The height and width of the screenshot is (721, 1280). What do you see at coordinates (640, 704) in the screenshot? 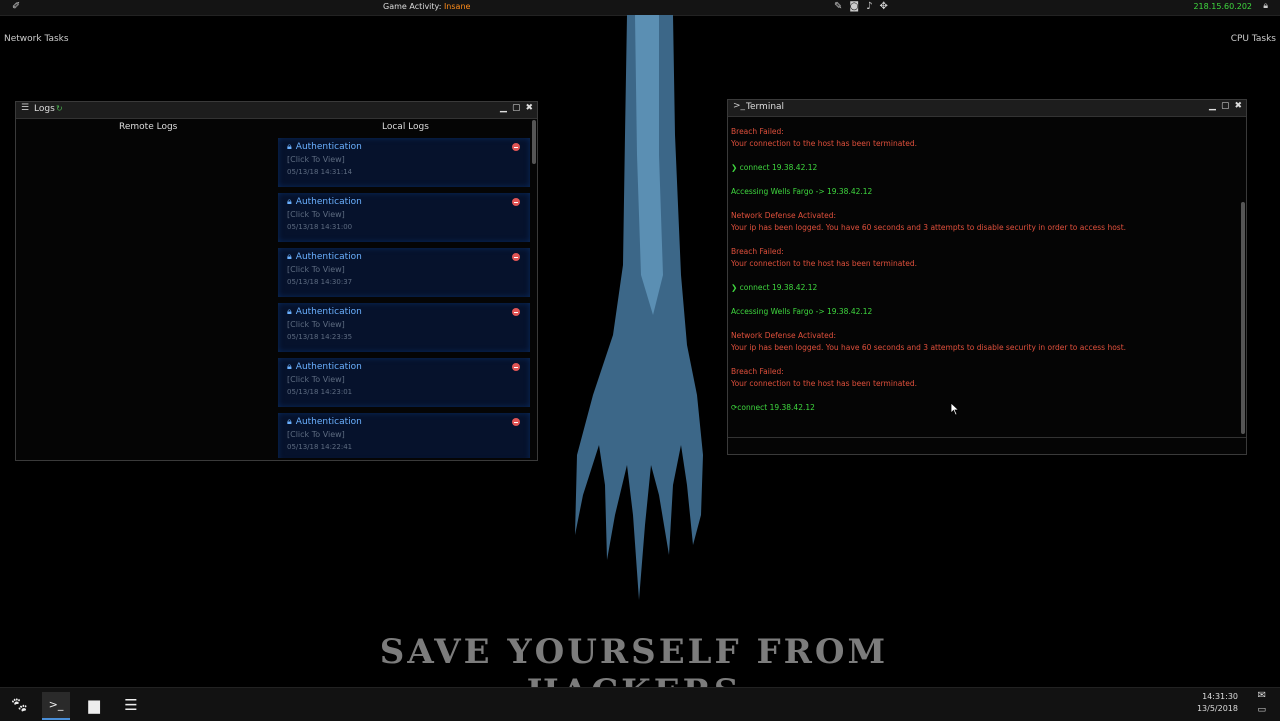
I see `taskbar: 🐾︎ >_ ▆ ☰ 14:31:30 13/5/2018 ✉ ▭` at bounding box center [640, 704].